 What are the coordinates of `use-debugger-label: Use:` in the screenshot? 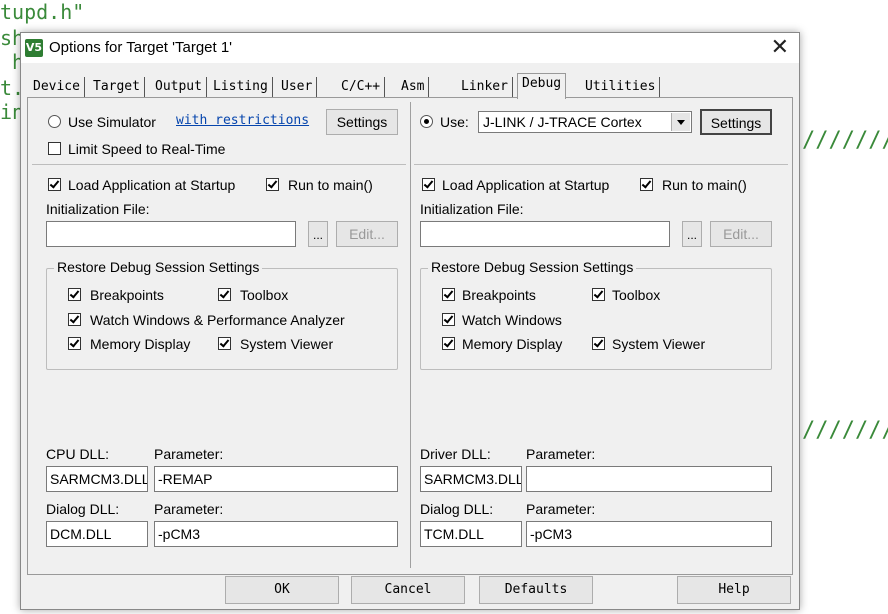 It's located at (454, 122).